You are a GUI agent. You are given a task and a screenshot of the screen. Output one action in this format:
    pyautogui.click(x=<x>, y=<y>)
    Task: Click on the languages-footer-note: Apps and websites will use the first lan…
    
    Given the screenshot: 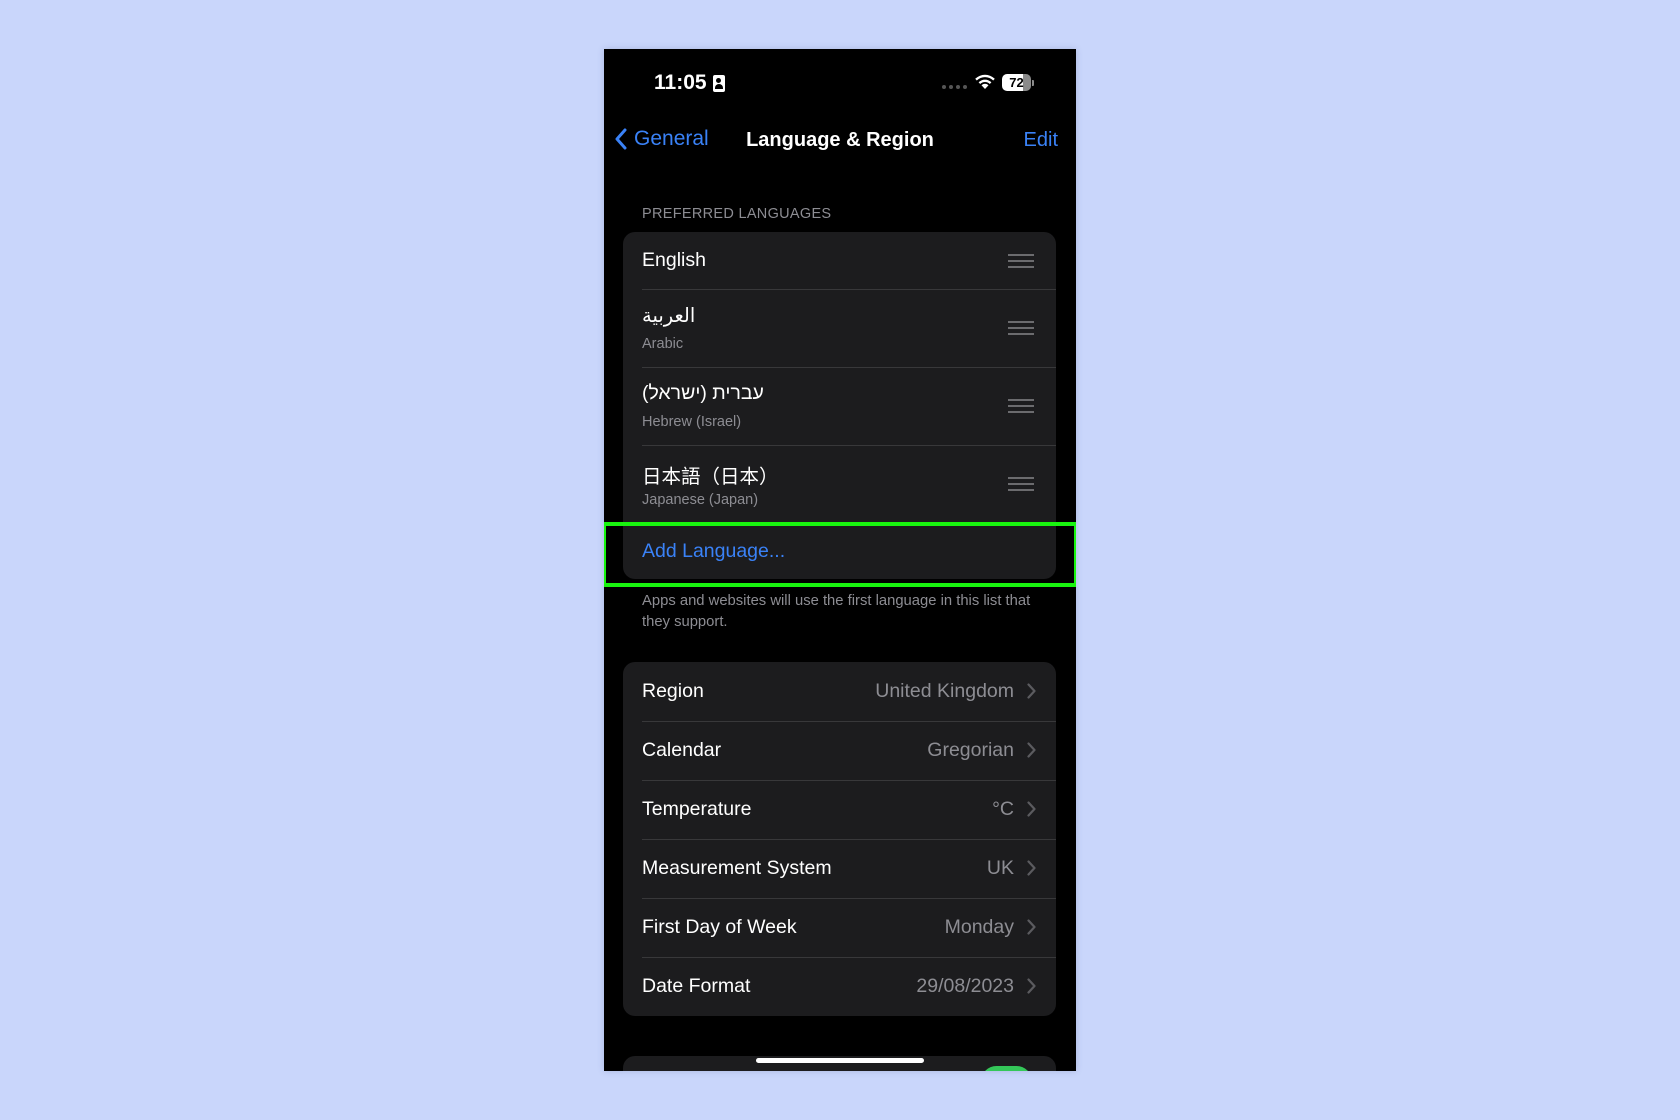 What is the action you would take?
    pyautogui.click(x=836, y=611)
    